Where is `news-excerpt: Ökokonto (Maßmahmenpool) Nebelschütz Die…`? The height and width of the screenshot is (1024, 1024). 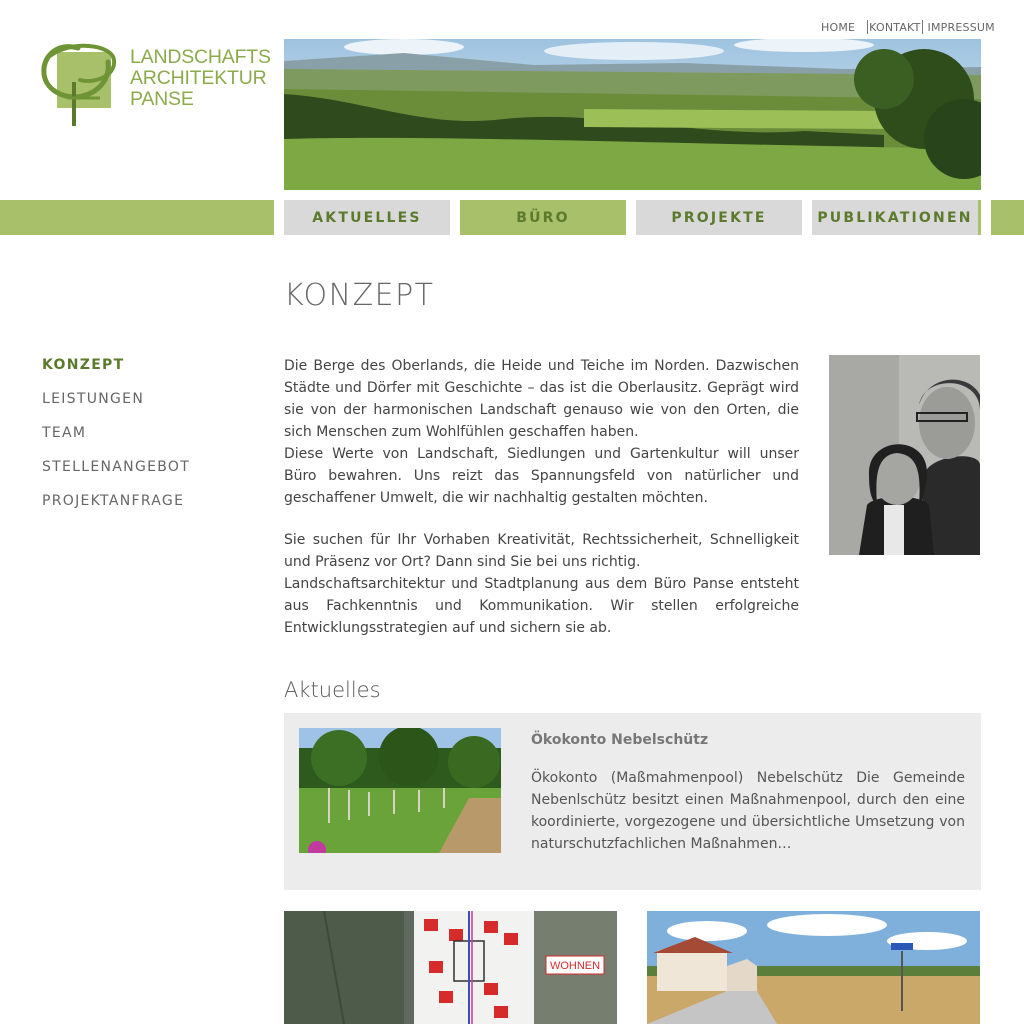
news-excerpt: Ökokonto (Maßmahmenpool) Nebelschütz Die… is located at coordinates (748, 811).